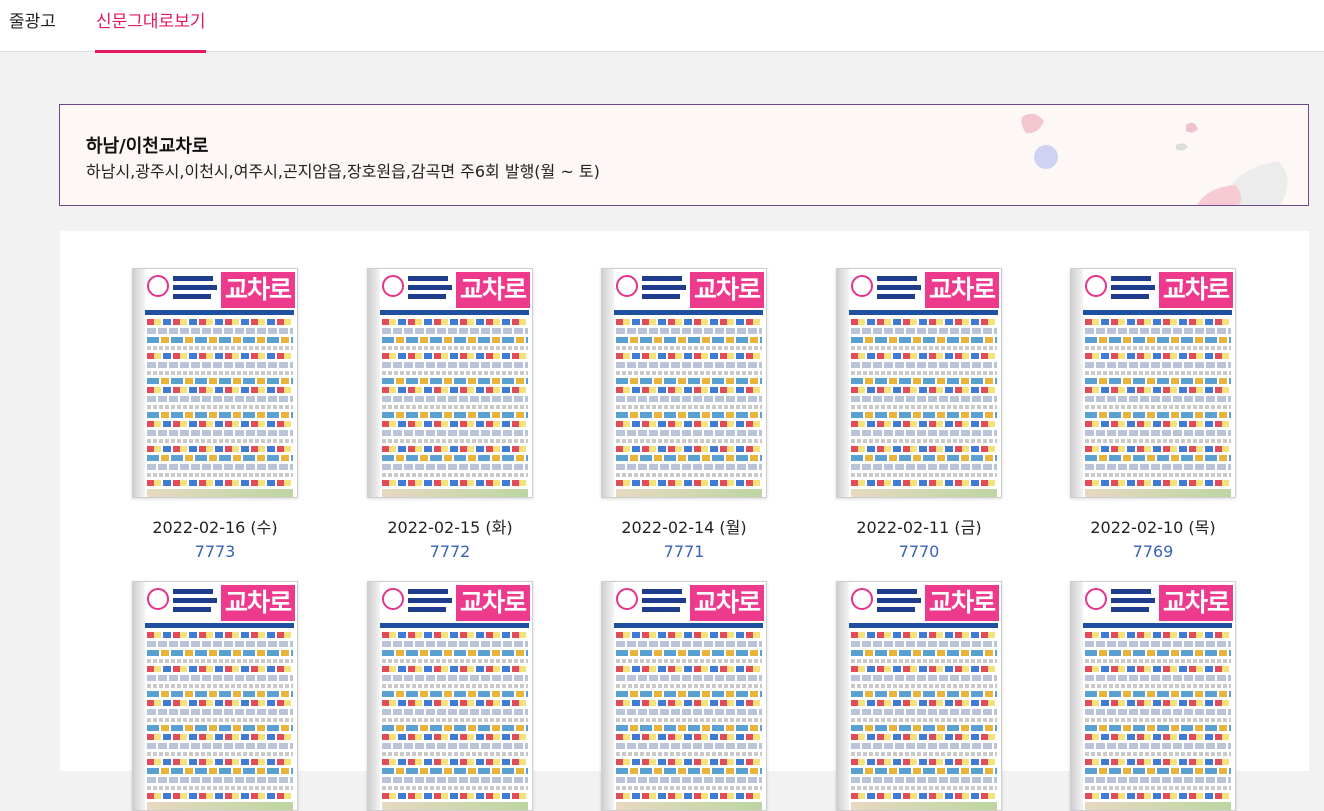 The height and width of the screenshot is (811, 1324). I want to click on newspaper-card: 교차로 2022-02-10 (목) 7769, so click(1153, 414).